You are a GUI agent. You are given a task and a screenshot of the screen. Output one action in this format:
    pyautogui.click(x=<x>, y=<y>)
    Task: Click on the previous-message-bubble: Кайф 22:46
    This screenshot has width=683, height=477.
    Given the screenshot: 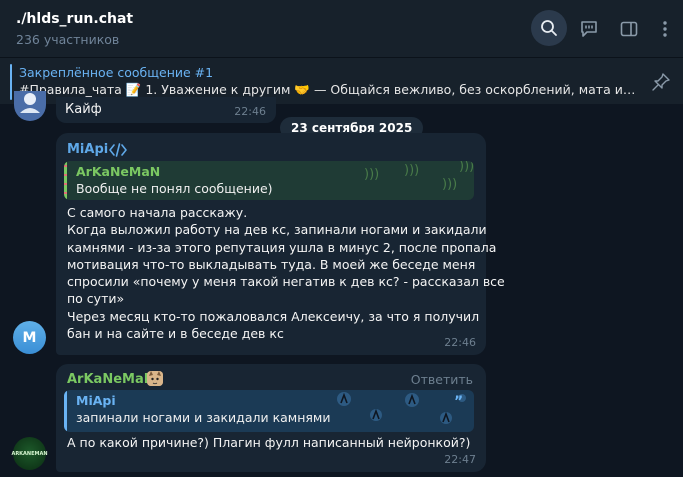 What is the action you would take?
    pyautogui.click(x=166, y=110)
    